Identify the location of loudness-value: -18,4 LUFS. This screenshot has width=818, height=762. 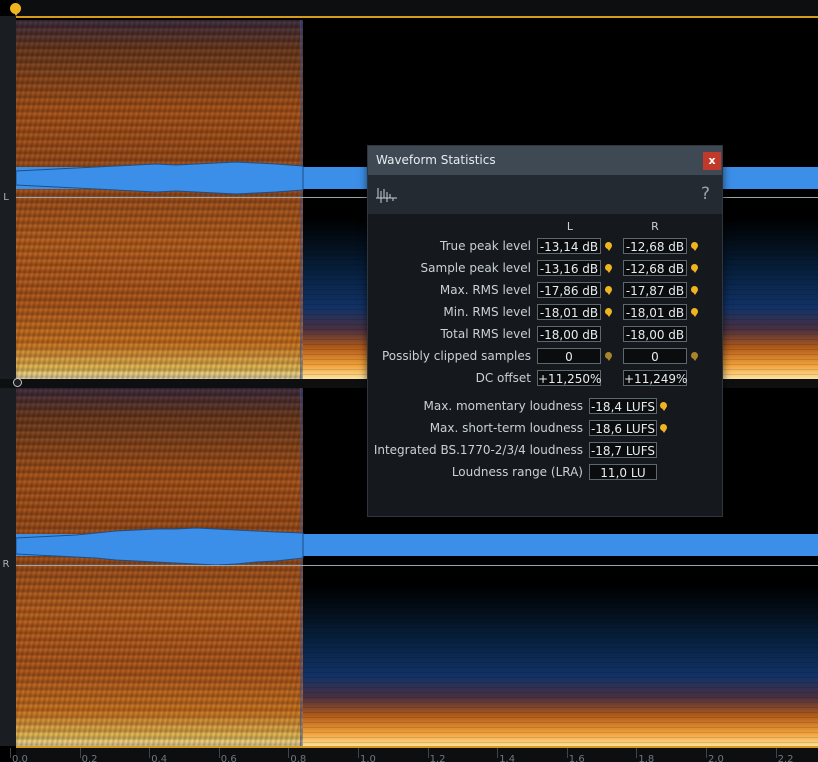
(623, 406).